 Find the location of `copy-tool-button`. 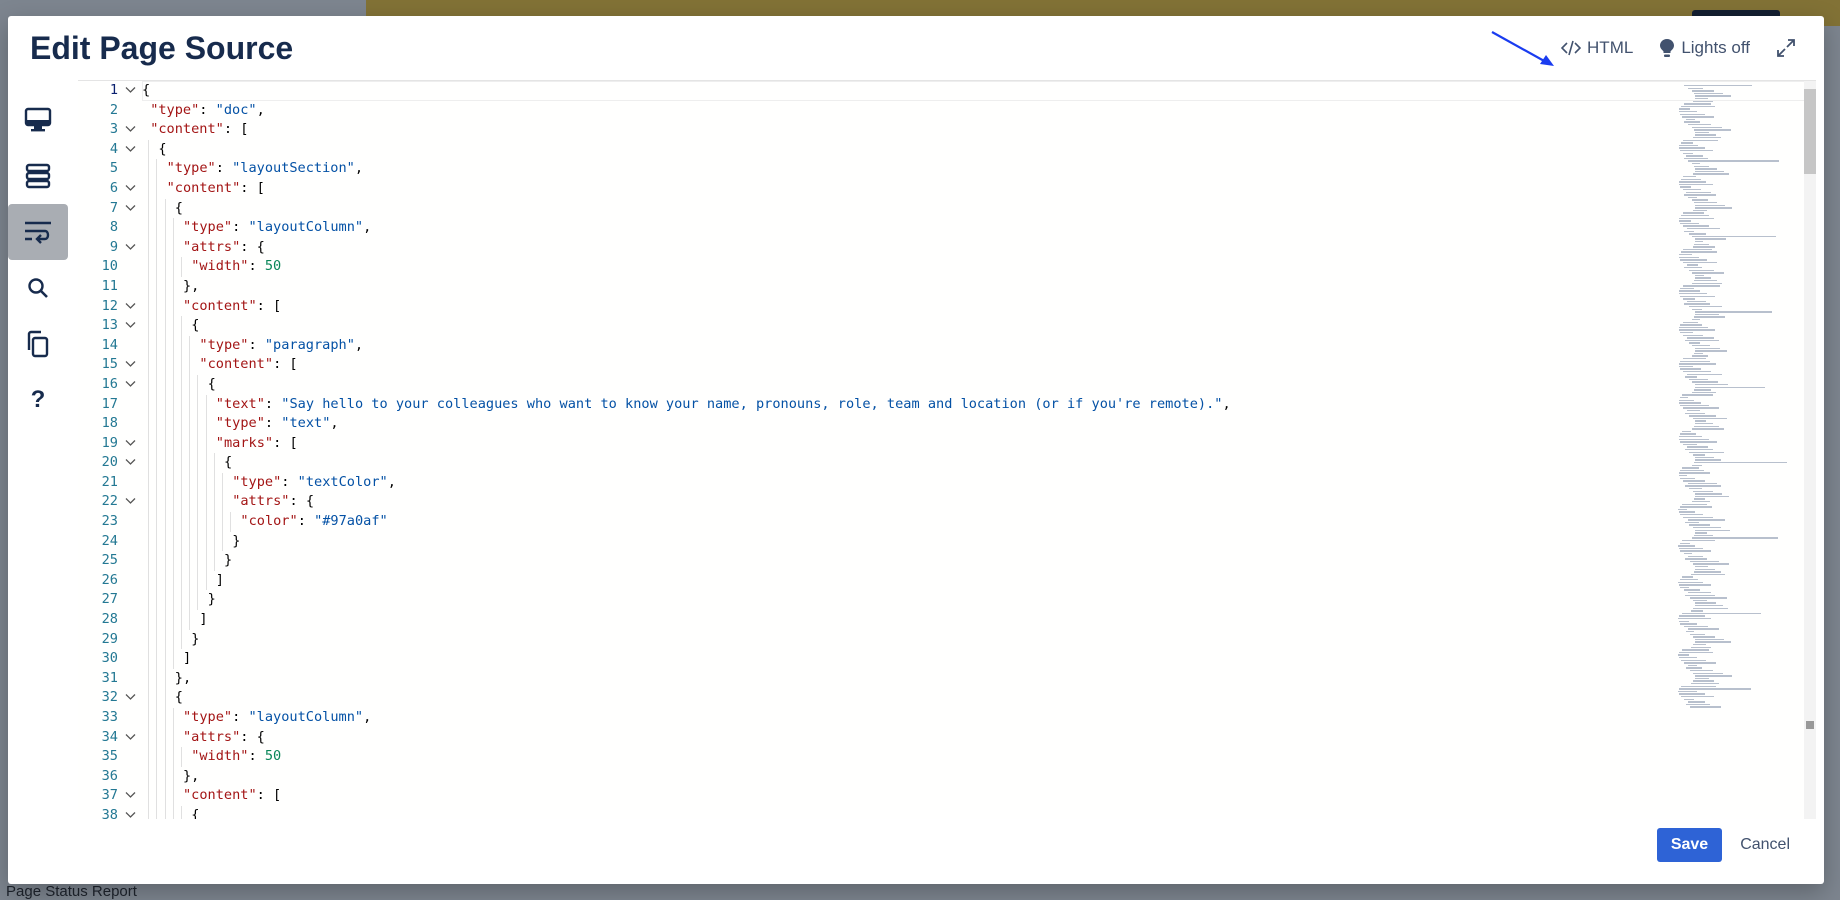

copy-tool-button is located at coordinates (38, 344).